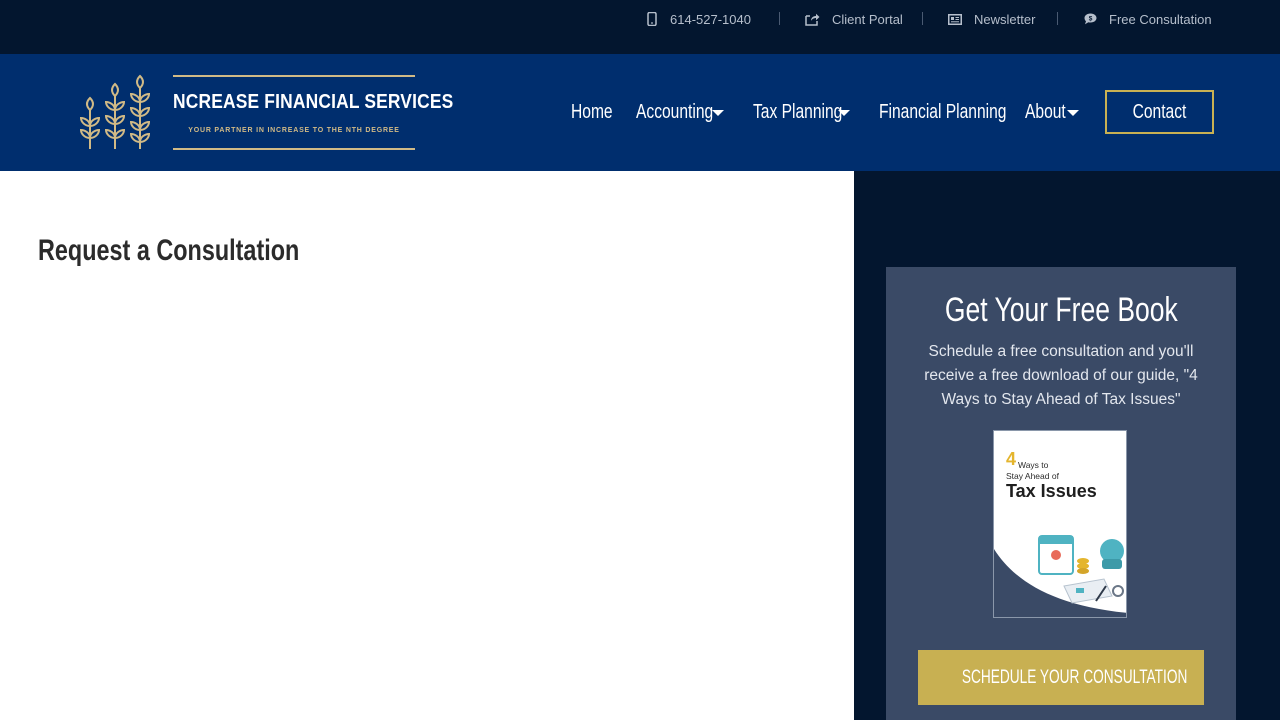  What do you see at coordinates (313, 102) in the screenshot?
I see `logo-name: NCREASE FINANCIAL SERVICES` at bounding box center [313, 102].